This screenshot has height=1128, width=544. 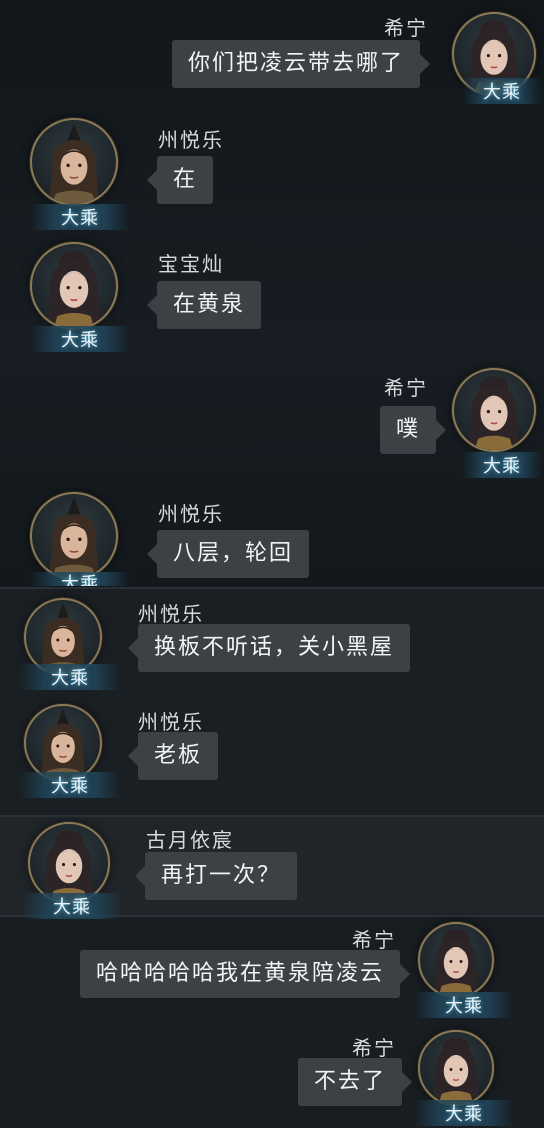 I want to click on sender-name: 古月依宸, so click(x=190, y=838).